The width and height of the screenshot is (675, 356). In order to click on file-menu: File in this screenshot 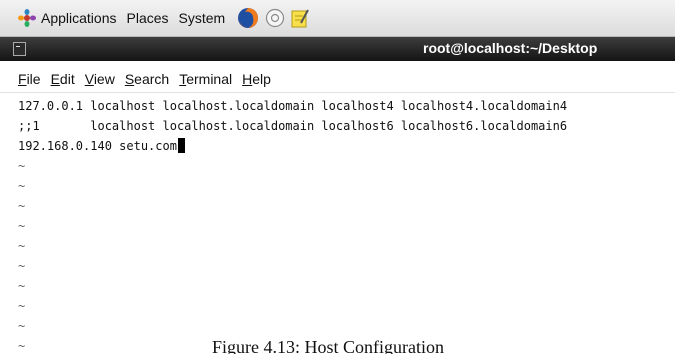, I will do `click(29, 79)`.